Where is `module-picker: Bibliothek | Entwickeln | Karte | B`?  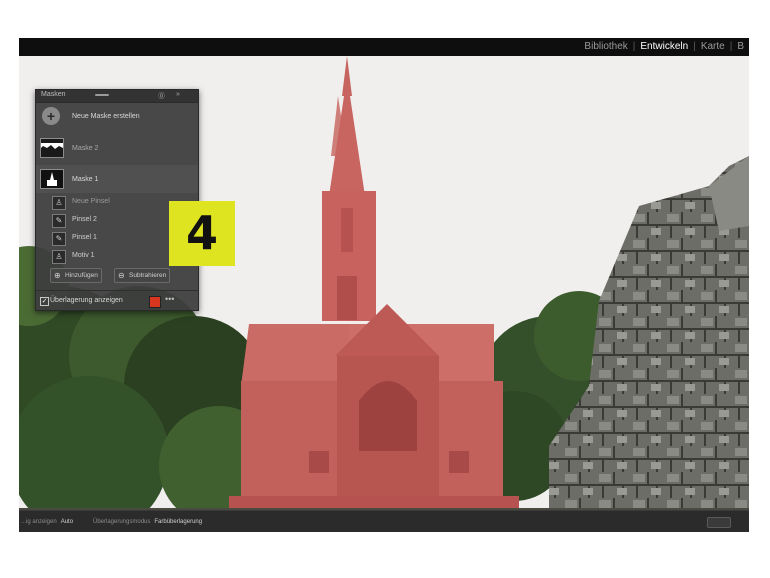 module-picker: Bibliothek | Entwickeln | Karte | B is located at coordinates (664, 47).